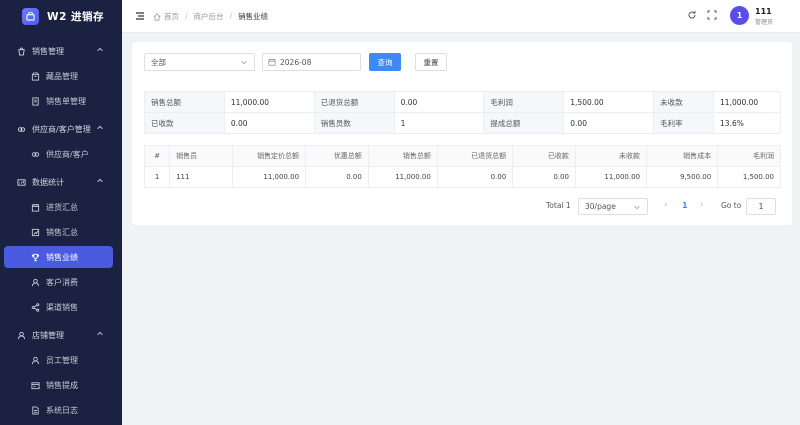  What do you see at coordinates (731, 205) in the screenshot?
I see `goto-label: Go to` at bounding box center [731, 205].